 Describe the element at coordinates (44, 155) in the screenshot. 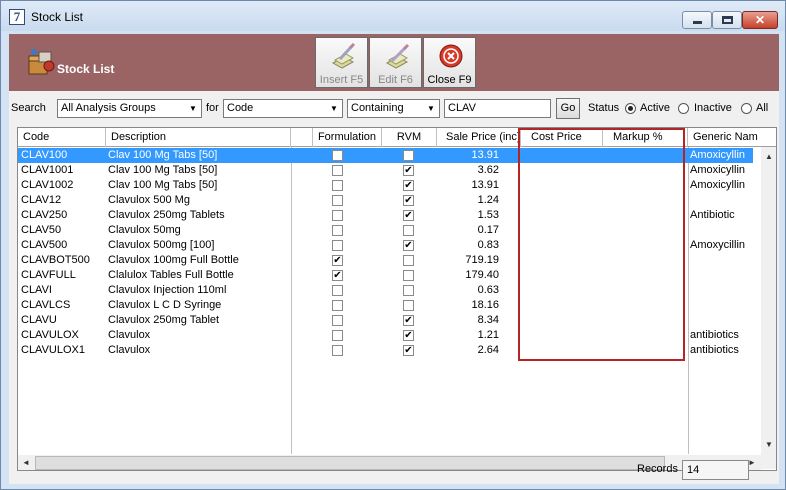

I see `cell-code: CLAV100` at that location.